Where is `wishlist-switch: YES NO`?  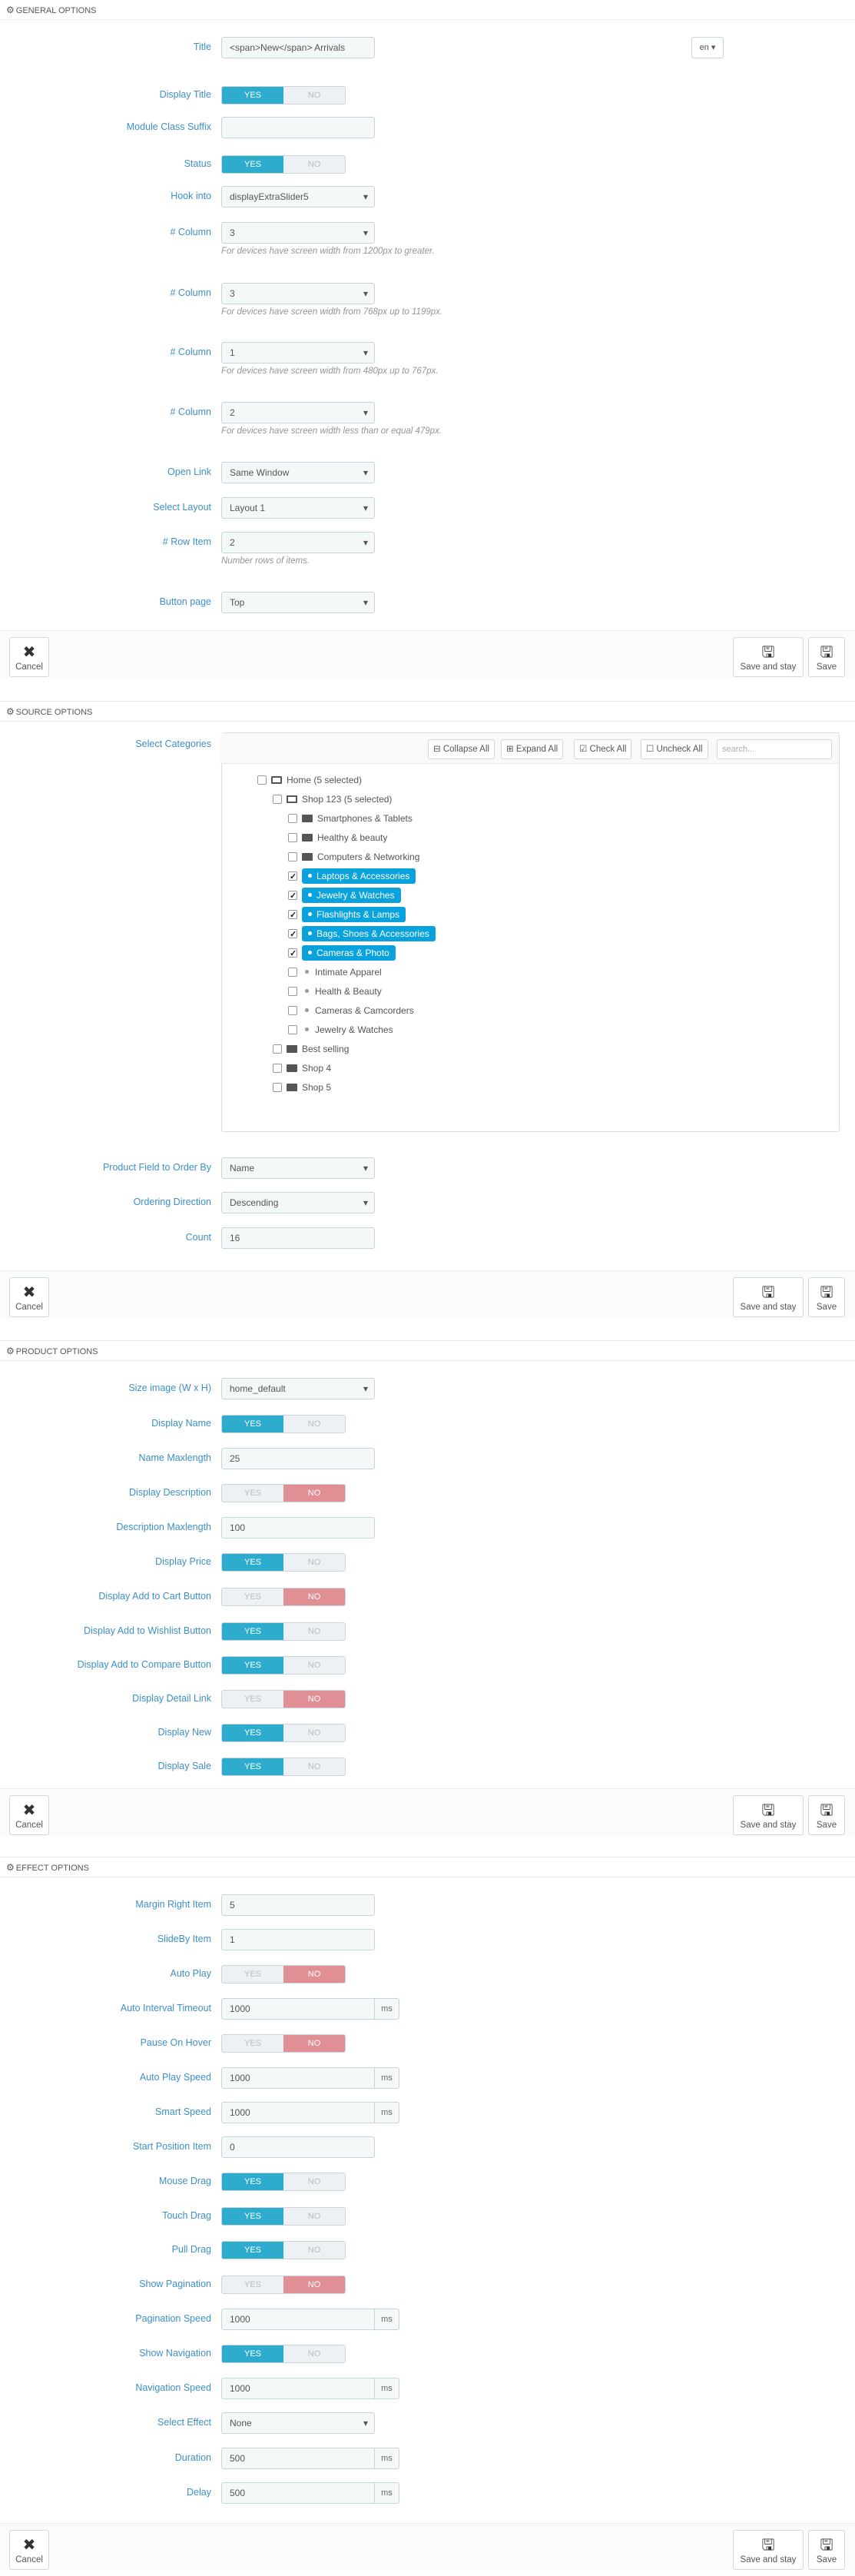 wishlist-switch: YES NO is located at coordinates (283, 1631).